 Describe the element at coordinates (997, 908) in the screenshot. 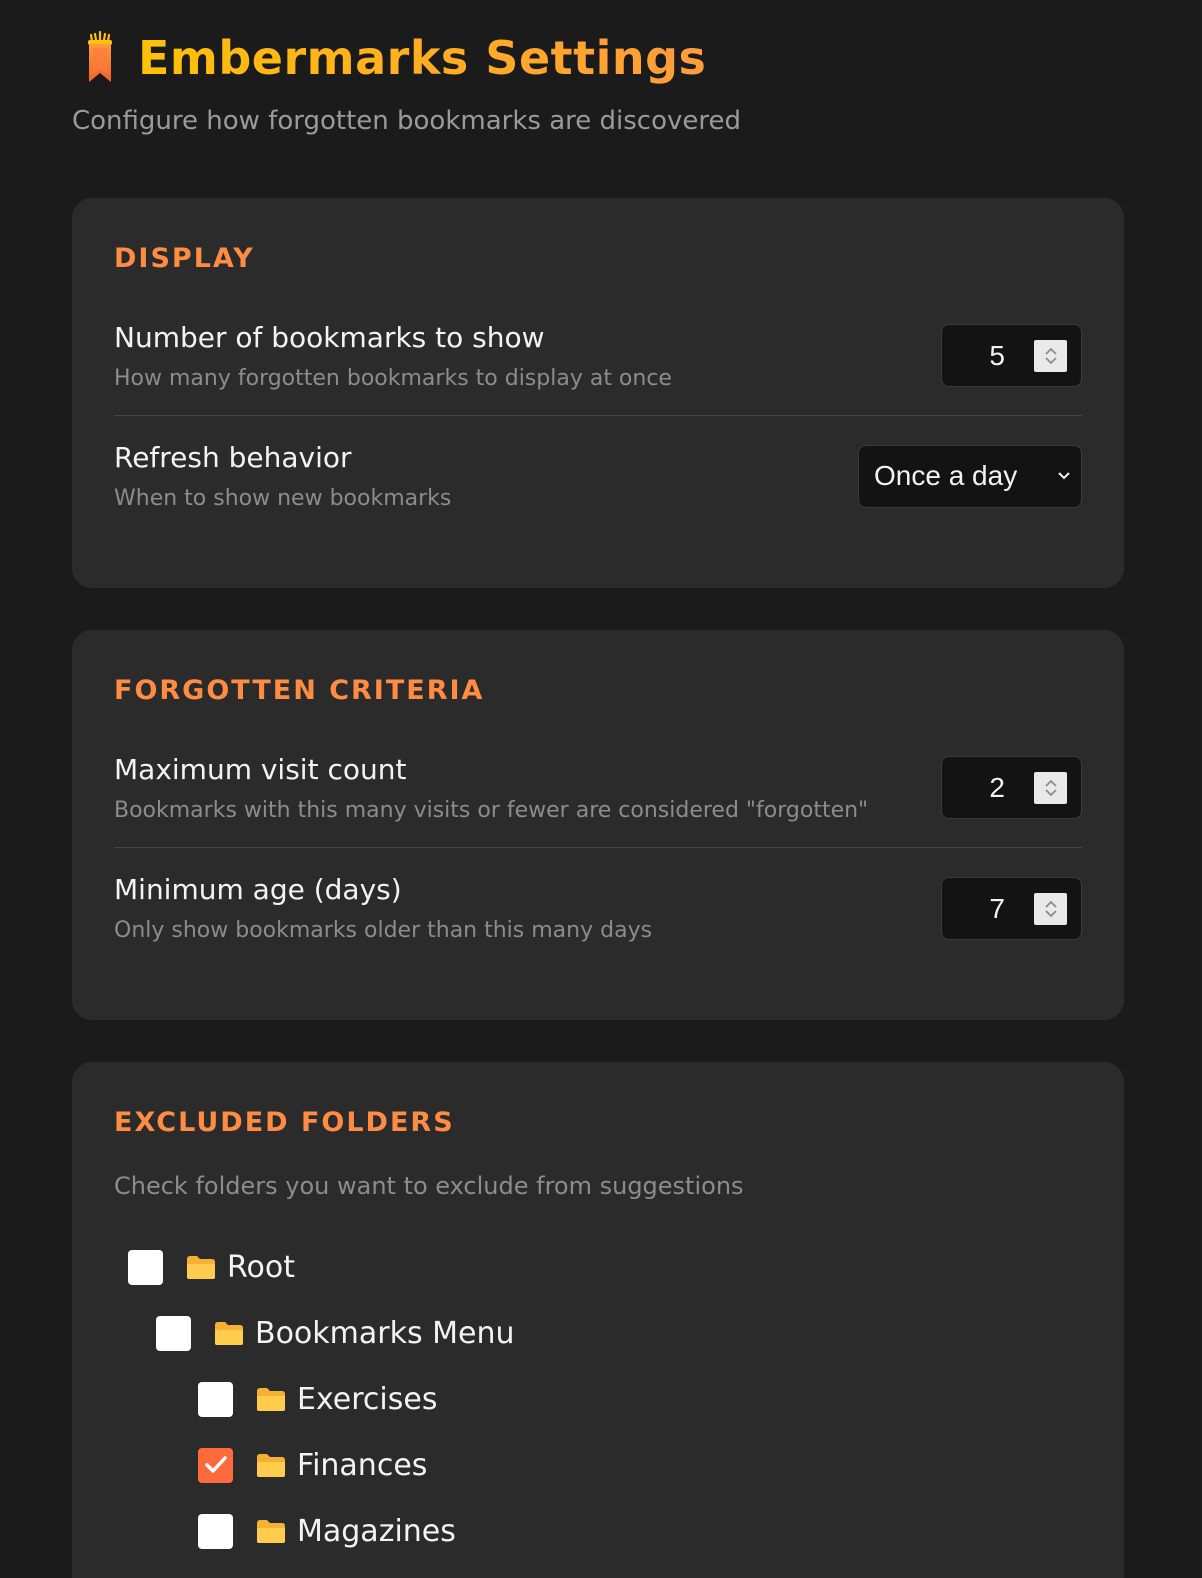

I see `min-age-value: 7` at that location.